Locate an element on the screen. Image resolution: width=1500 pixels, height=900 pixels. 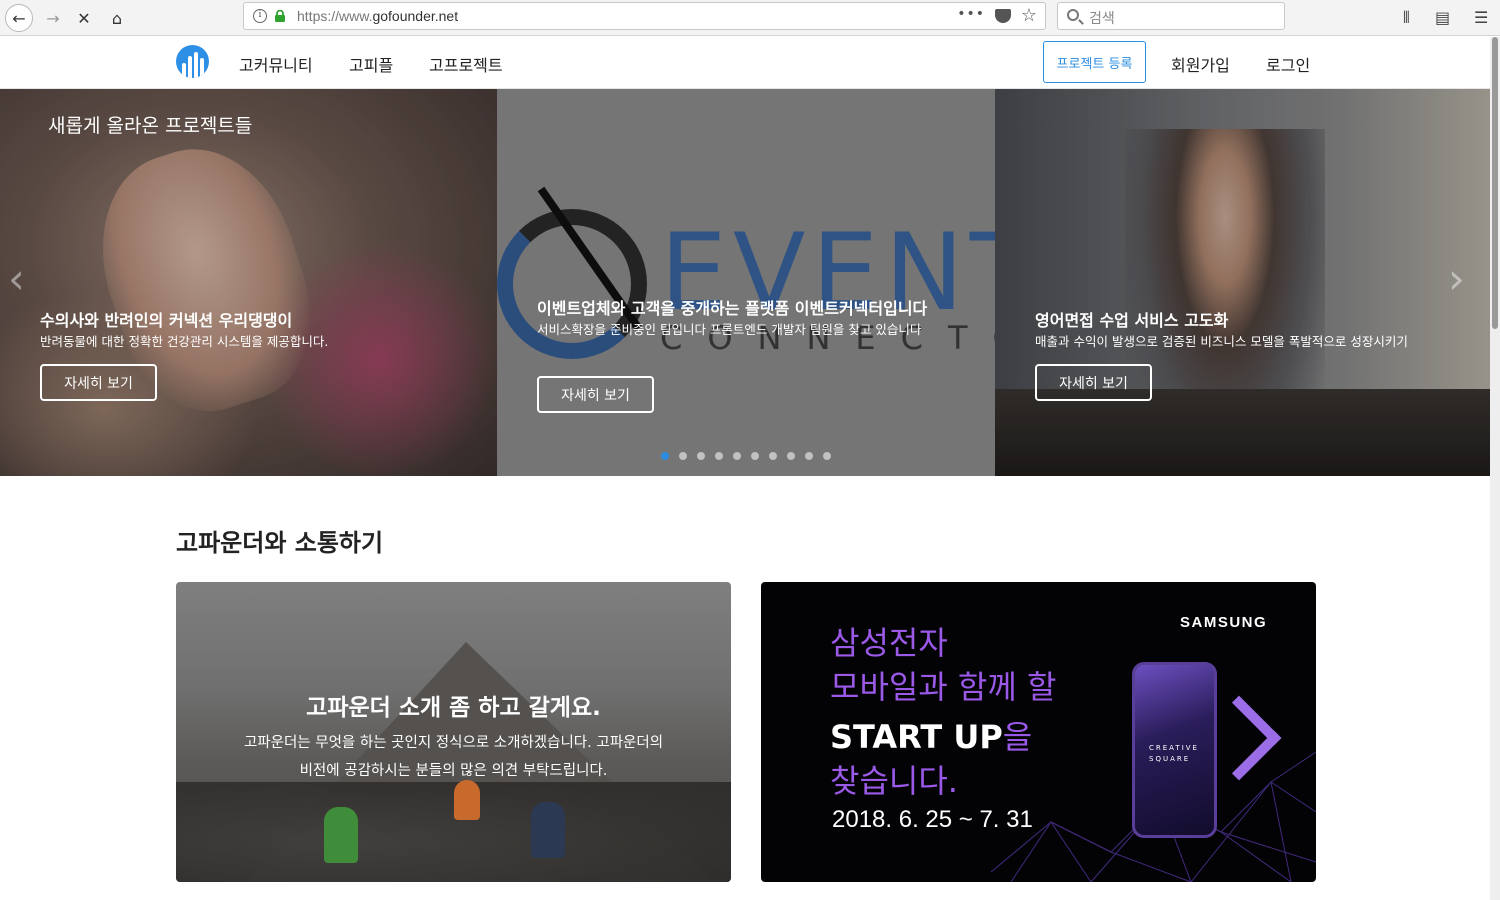
more-icon: ••• is located at coordinates (971, 14).